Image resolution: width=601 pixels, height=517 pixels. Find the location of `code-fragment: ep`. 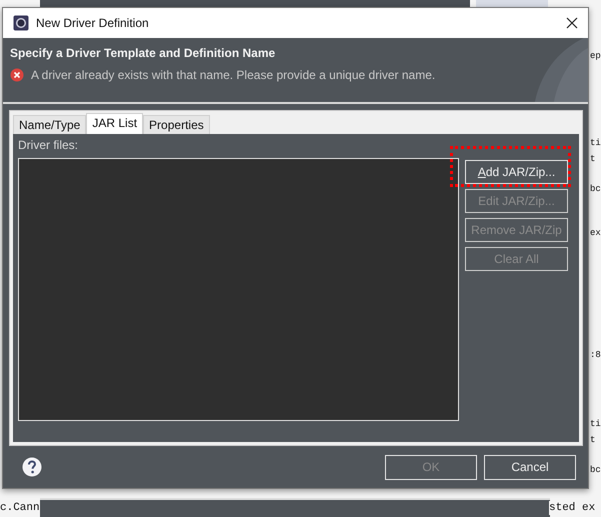

code-fragment: ep is located at coordinates (595, 56).